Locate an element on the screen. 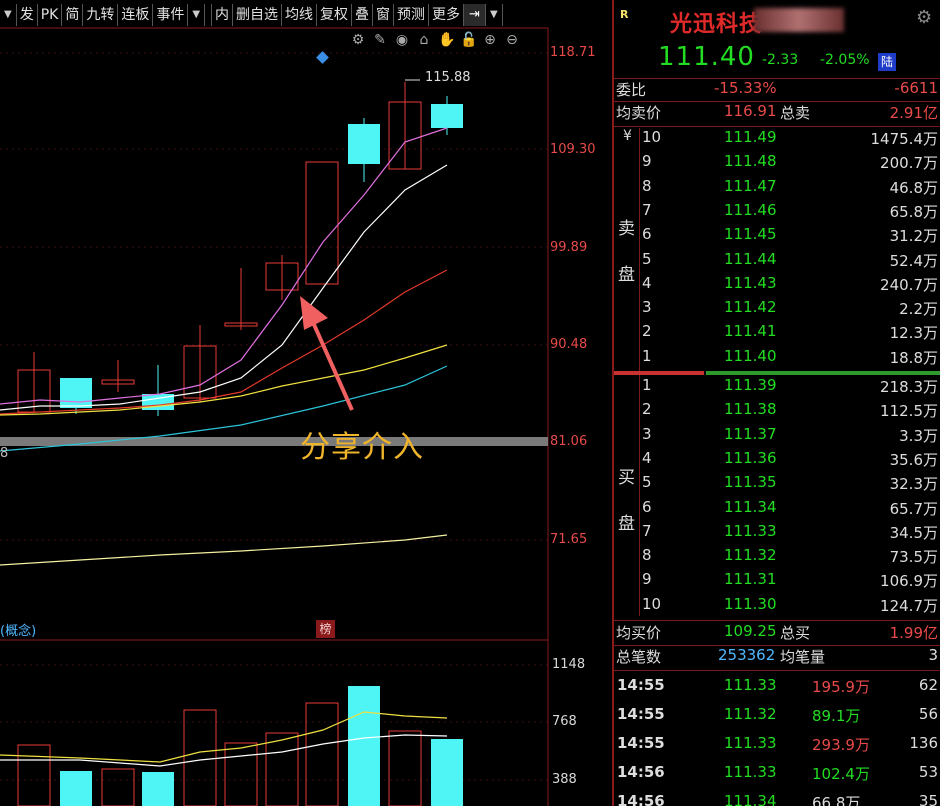 Image resolution: width=940 pixels, height=806 pixels. trades-label: 总笔数 is located at coordinates (639, 657).